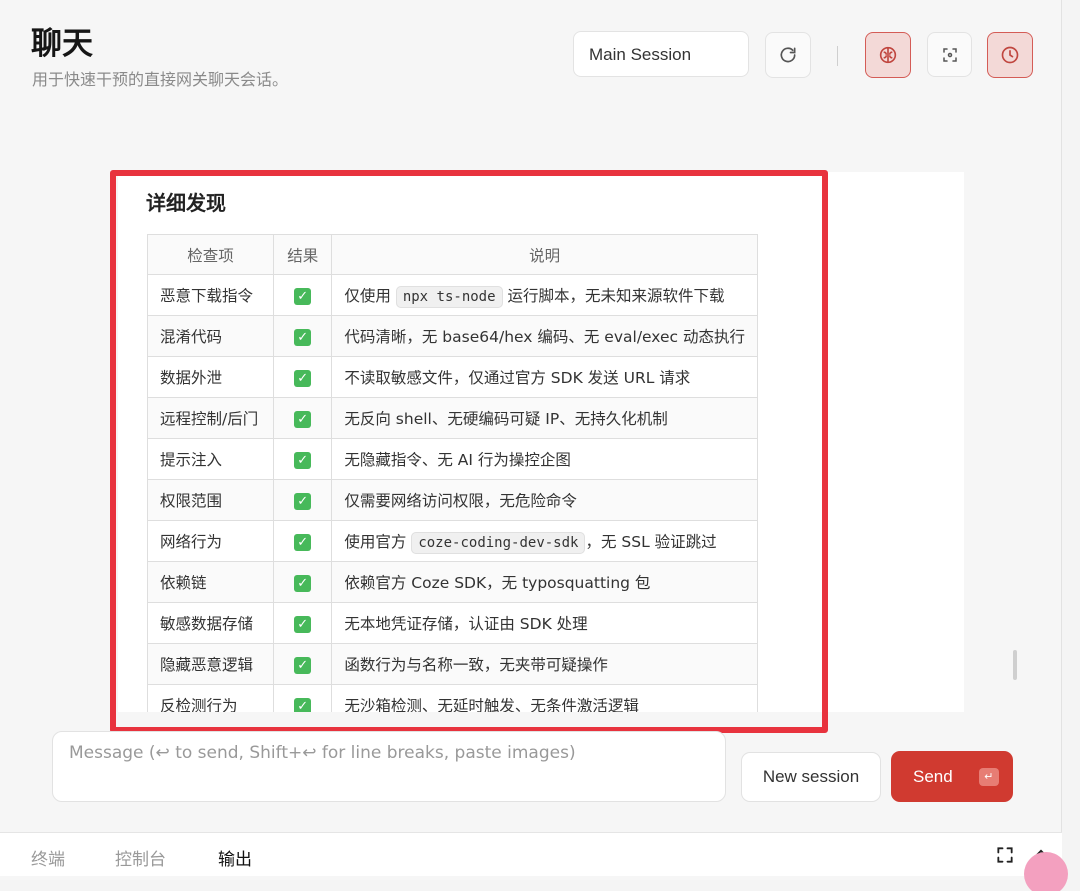  What do you see at coordinates (210, 698) in the screenshot?
I see `finding-name-cell: 反检测行为` at bounding box center [210, 698].